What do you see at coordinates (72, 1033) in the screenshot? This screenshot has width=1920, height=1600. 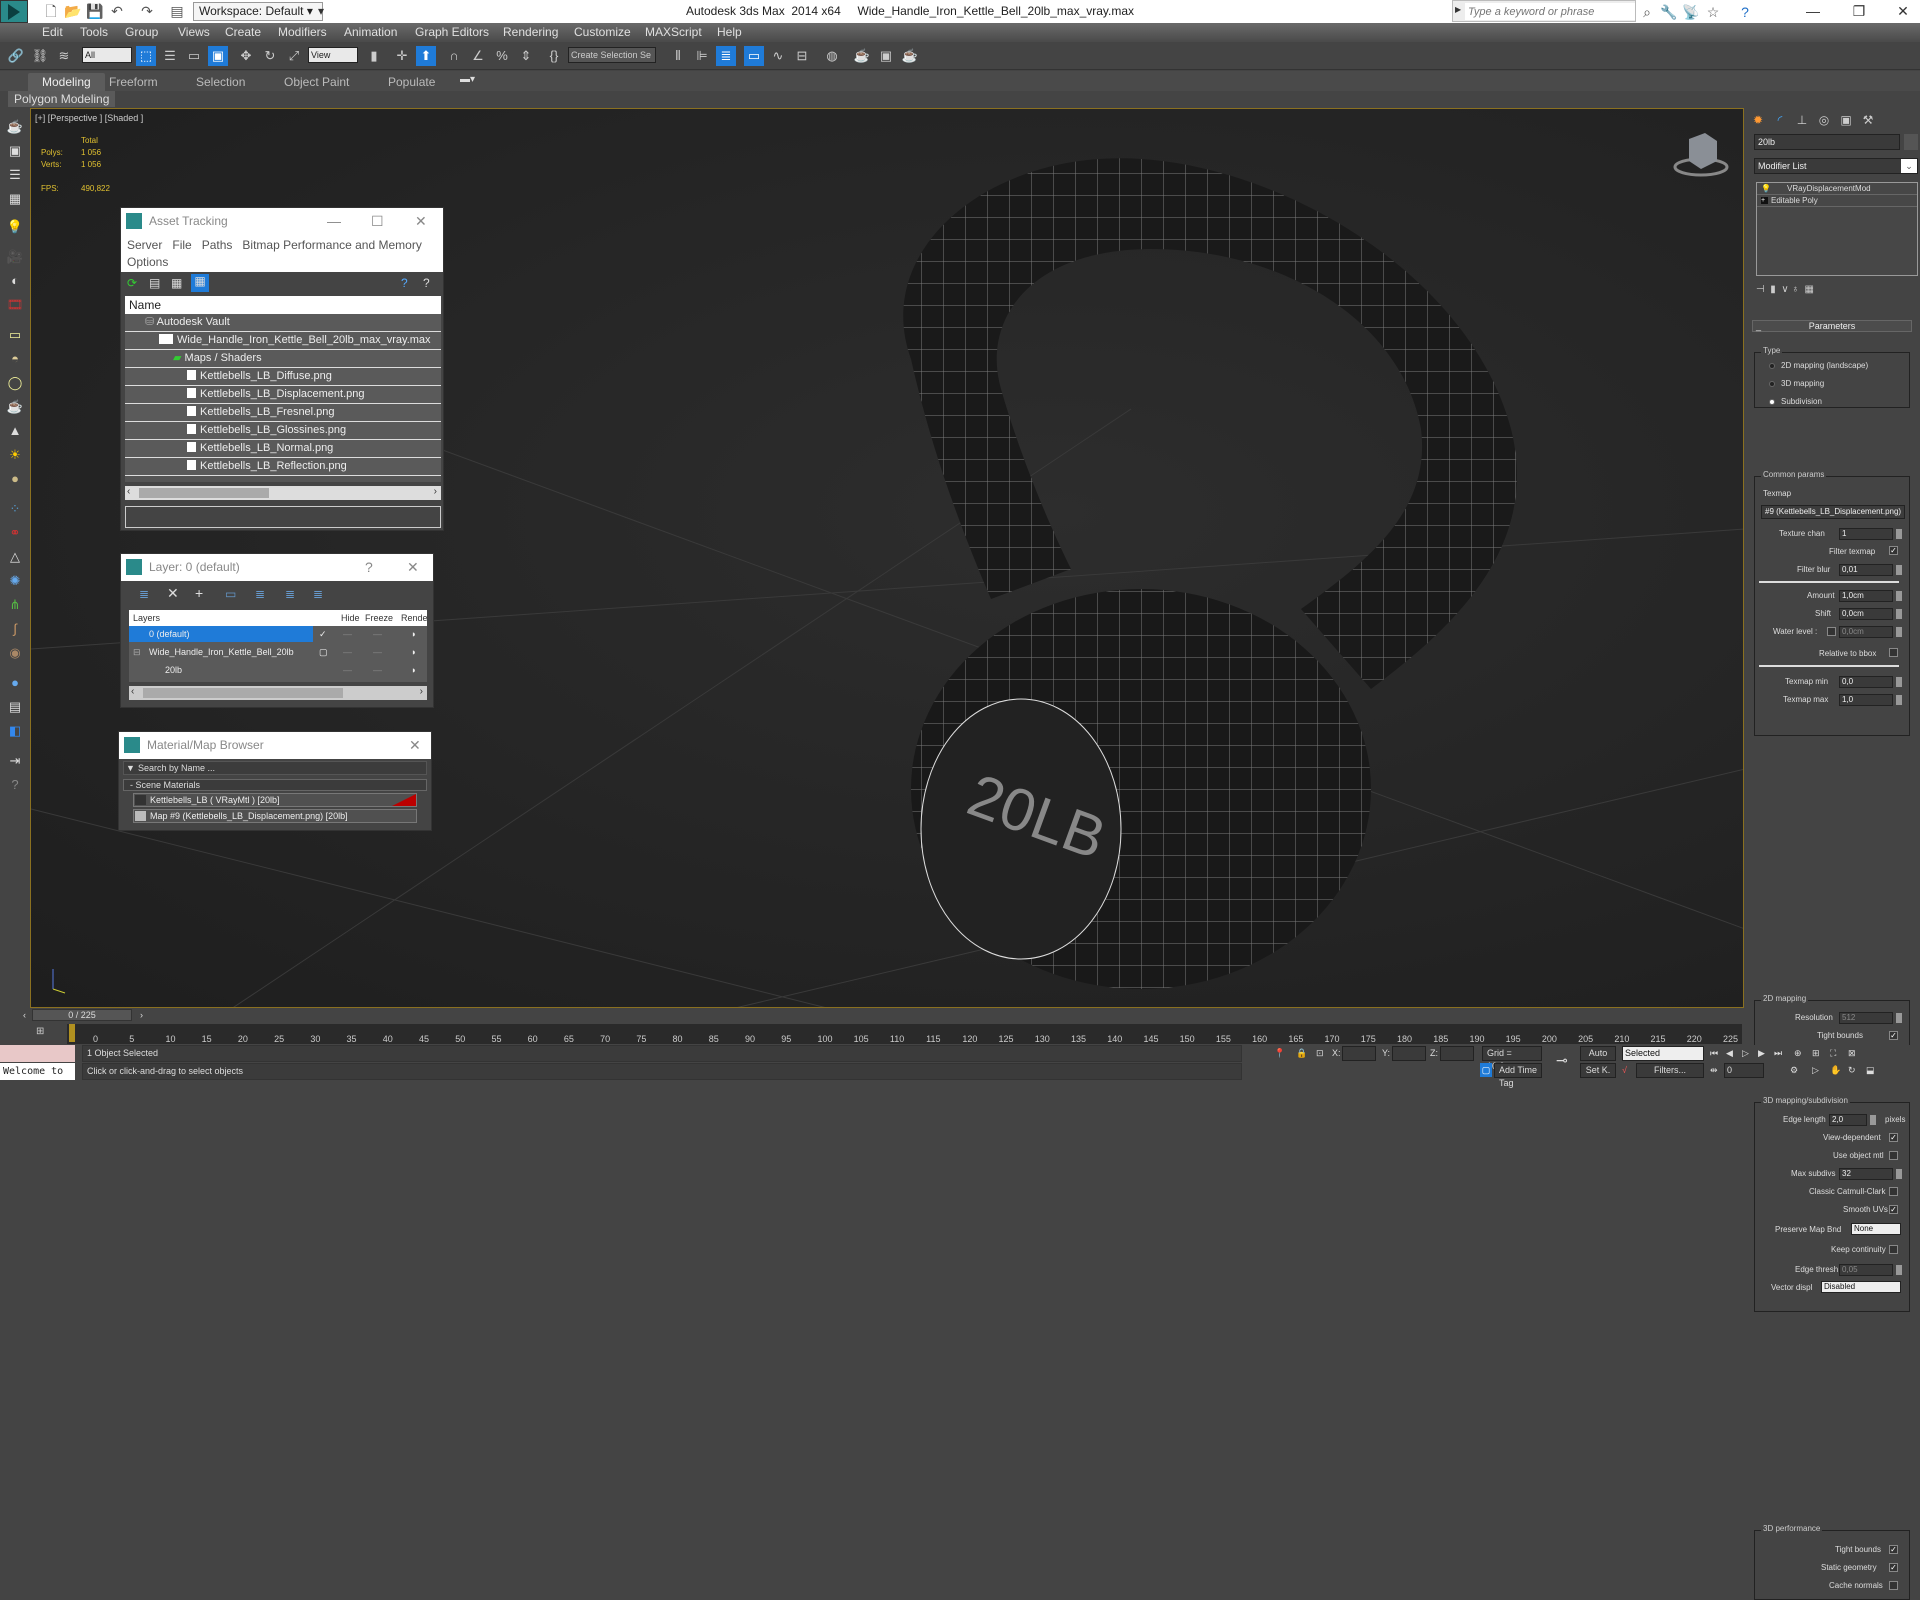 I see `current-frame-marker` at bounding box center [72, 1033].